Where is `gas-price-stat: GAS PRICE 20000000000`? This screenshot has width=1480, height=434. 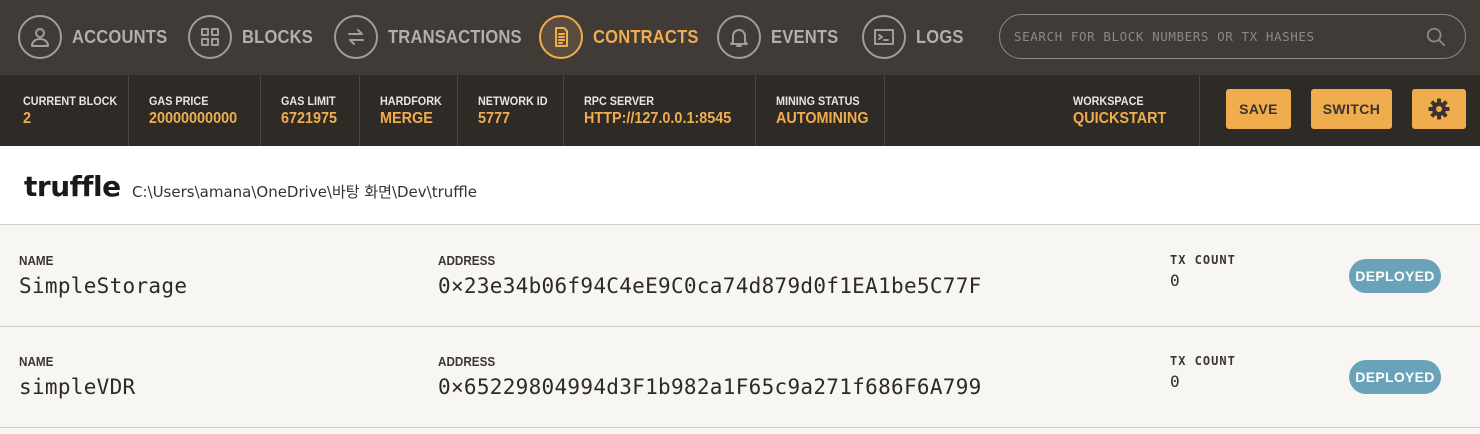 gas-price-stat: GAS PRICE 20000000000 is located at coordinates (195, 110).